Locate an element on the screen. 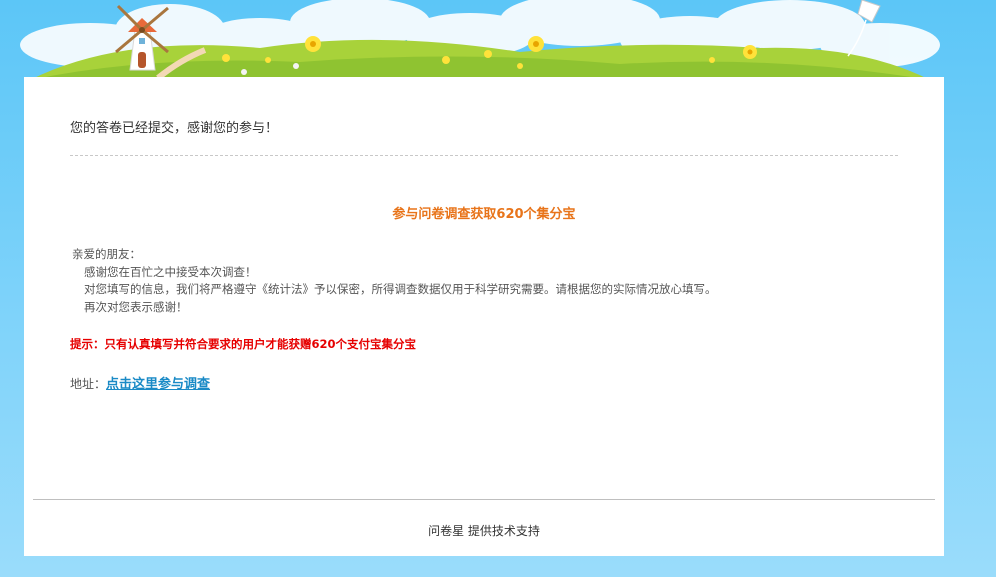  submit-confirmation: 您的答卷已经提交，感谢您的参与！ is located at coordinates (174, 128).